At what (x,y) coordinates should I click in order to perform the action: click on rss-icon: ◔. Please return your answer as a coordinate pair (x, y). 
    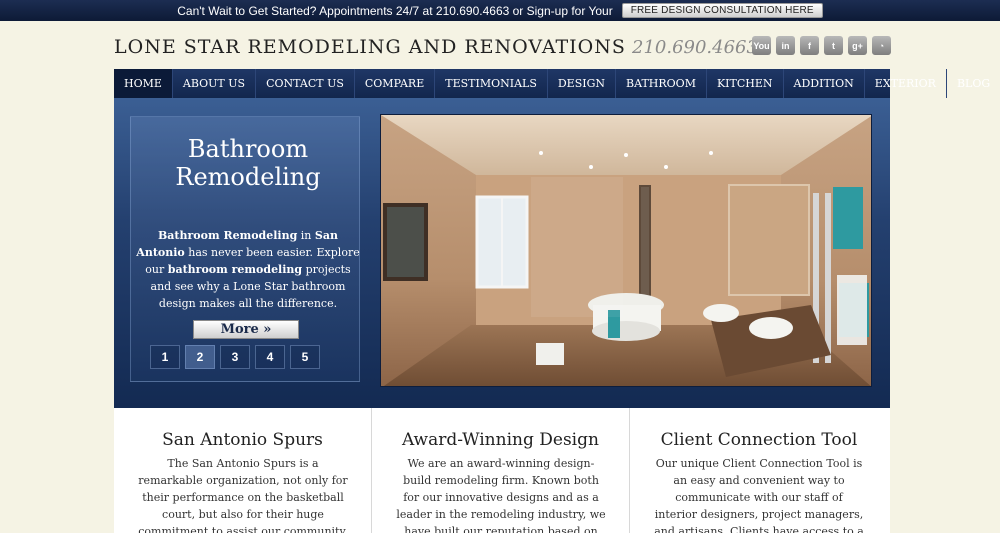
    Looking at the image, I should click on (881, 45).